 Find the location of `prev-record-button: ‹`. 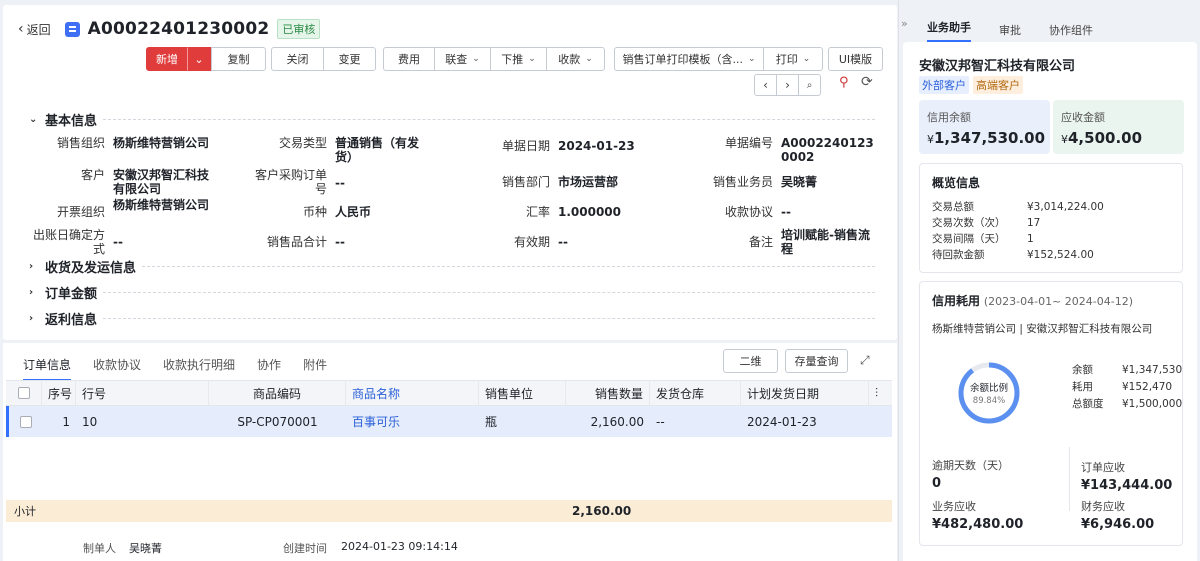

prev-record-button: ‹ is located at coordinates (765, 85).